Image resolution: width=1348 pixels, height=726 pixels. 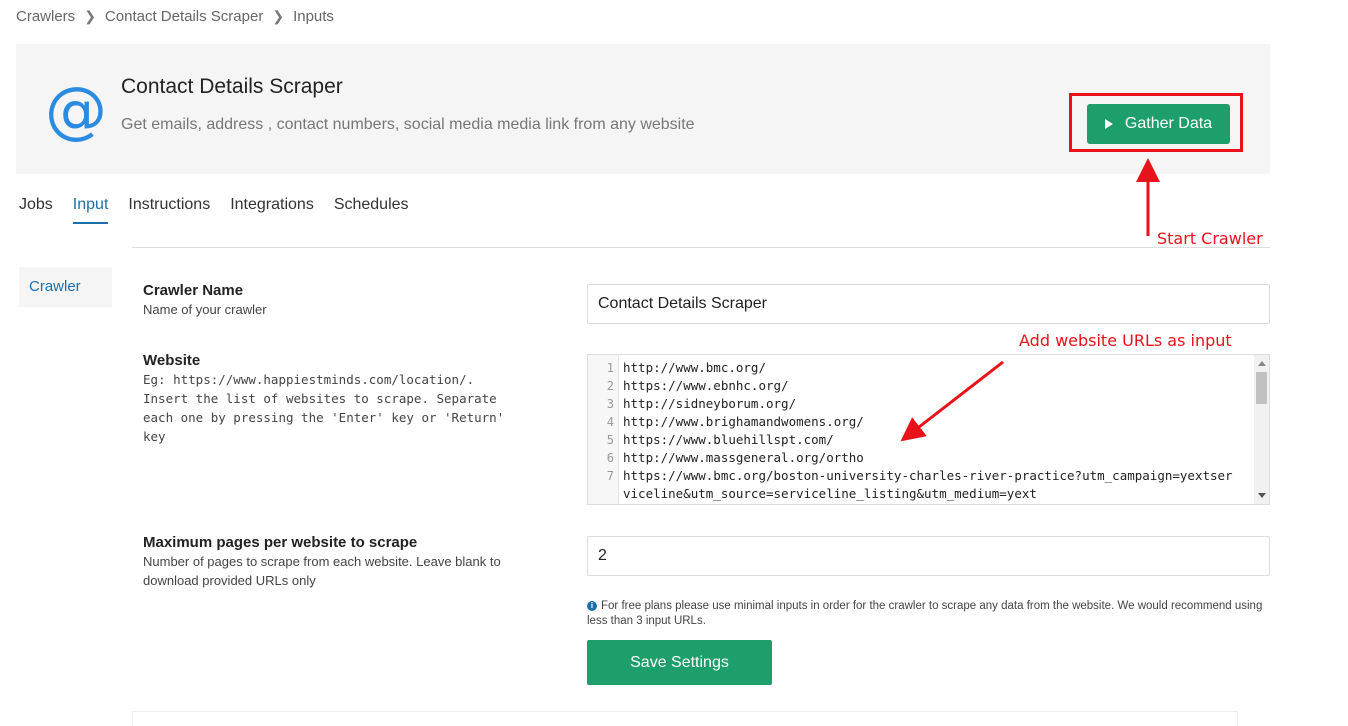 I want to click on line-number-gutter: 1 2 3 4 5 6 7, so click(x=603, y=429).